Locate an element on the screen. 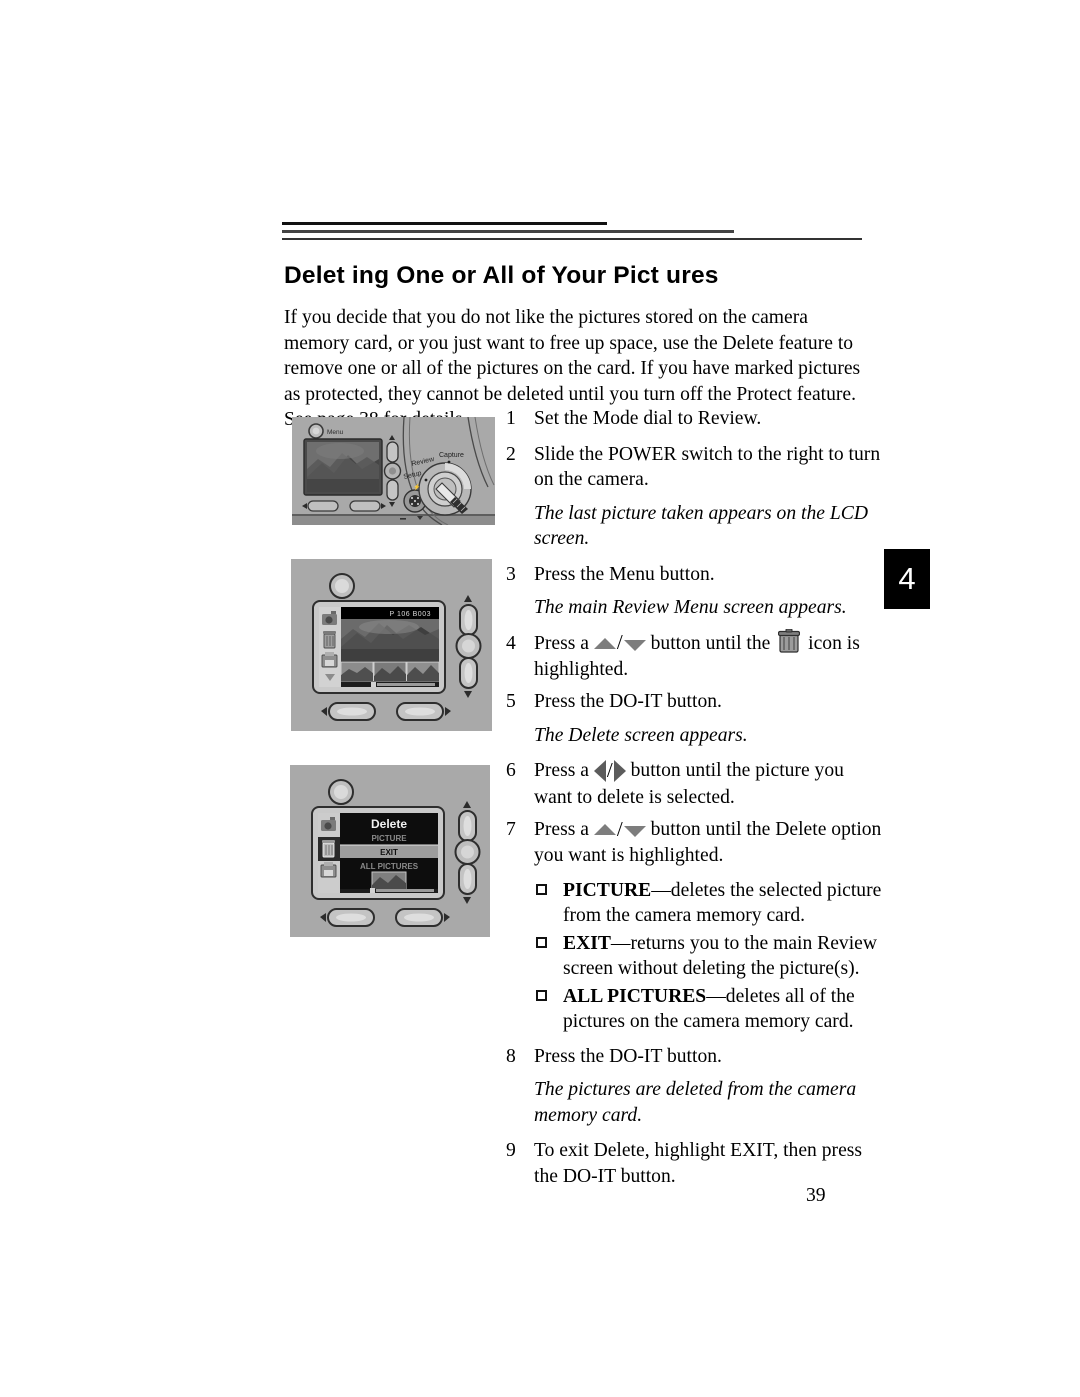 Image resolution: width=1080 pixels, height=1397 pixels. step-1-text: Set the Mode dial to Review. is located at coordinates (648, 418).